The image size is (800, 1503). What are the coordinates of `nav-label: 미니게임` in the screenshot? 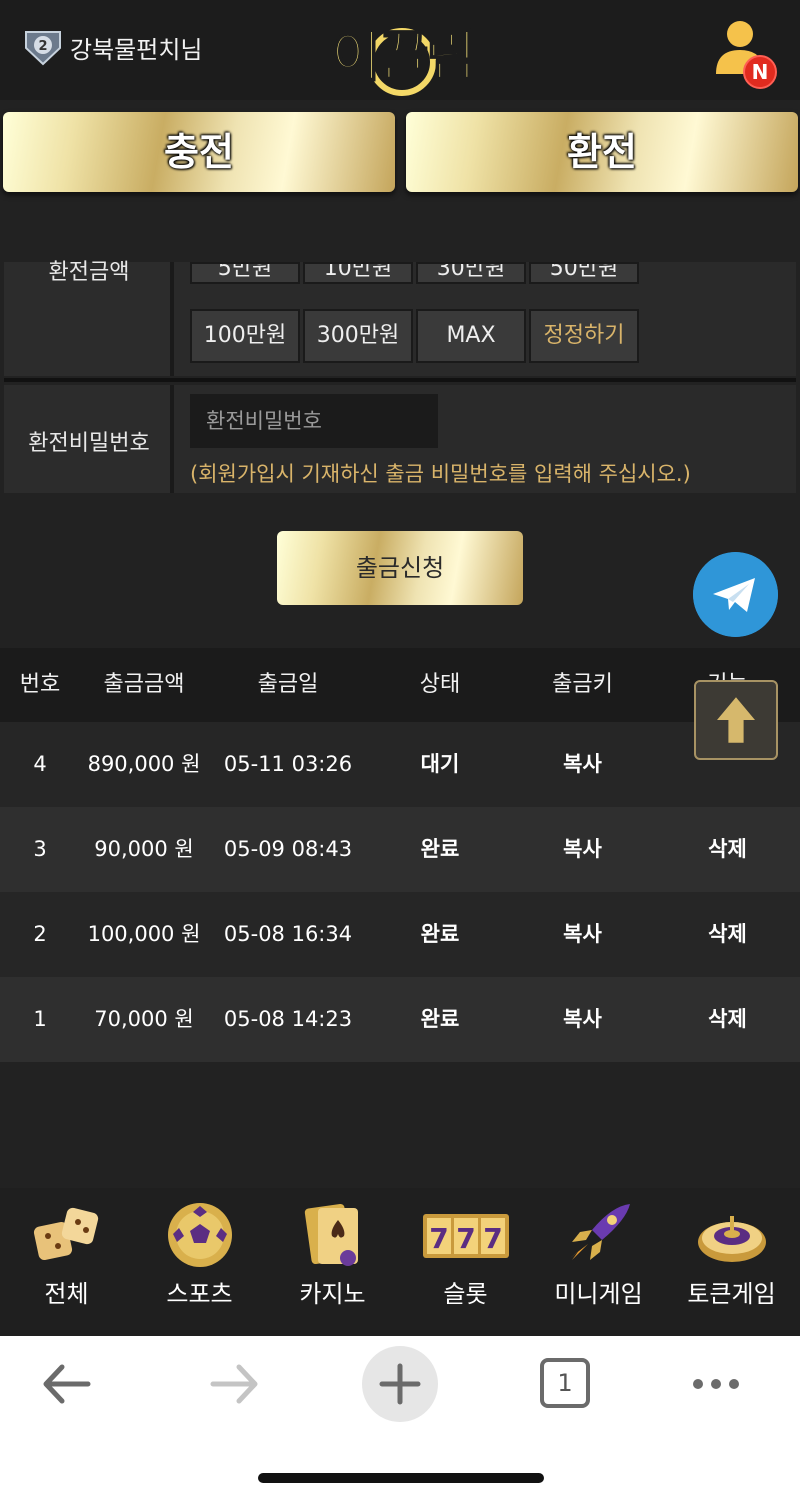 It's located at (598, 1294).